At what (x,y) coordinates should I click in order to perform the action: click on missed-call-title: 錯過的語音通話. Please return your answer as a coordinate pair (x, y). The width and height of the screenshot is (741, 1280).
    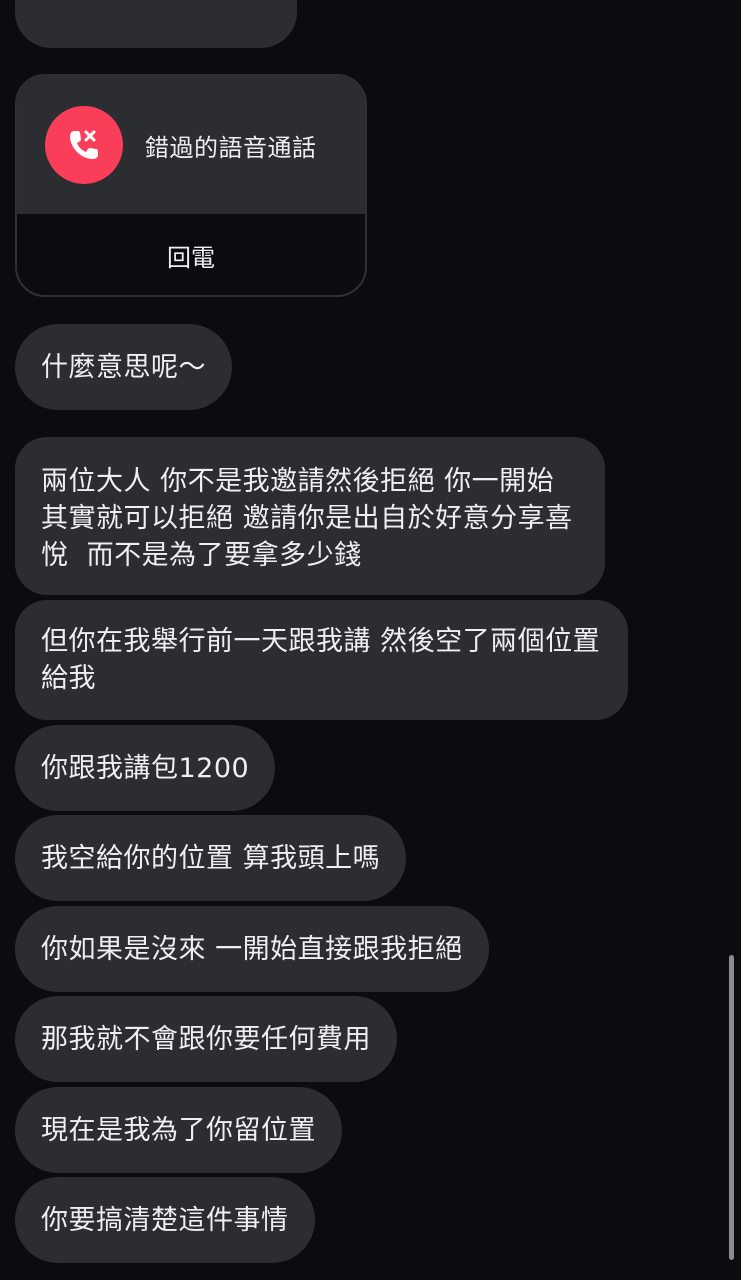
    Looking at the image, I should click on (231, 147).